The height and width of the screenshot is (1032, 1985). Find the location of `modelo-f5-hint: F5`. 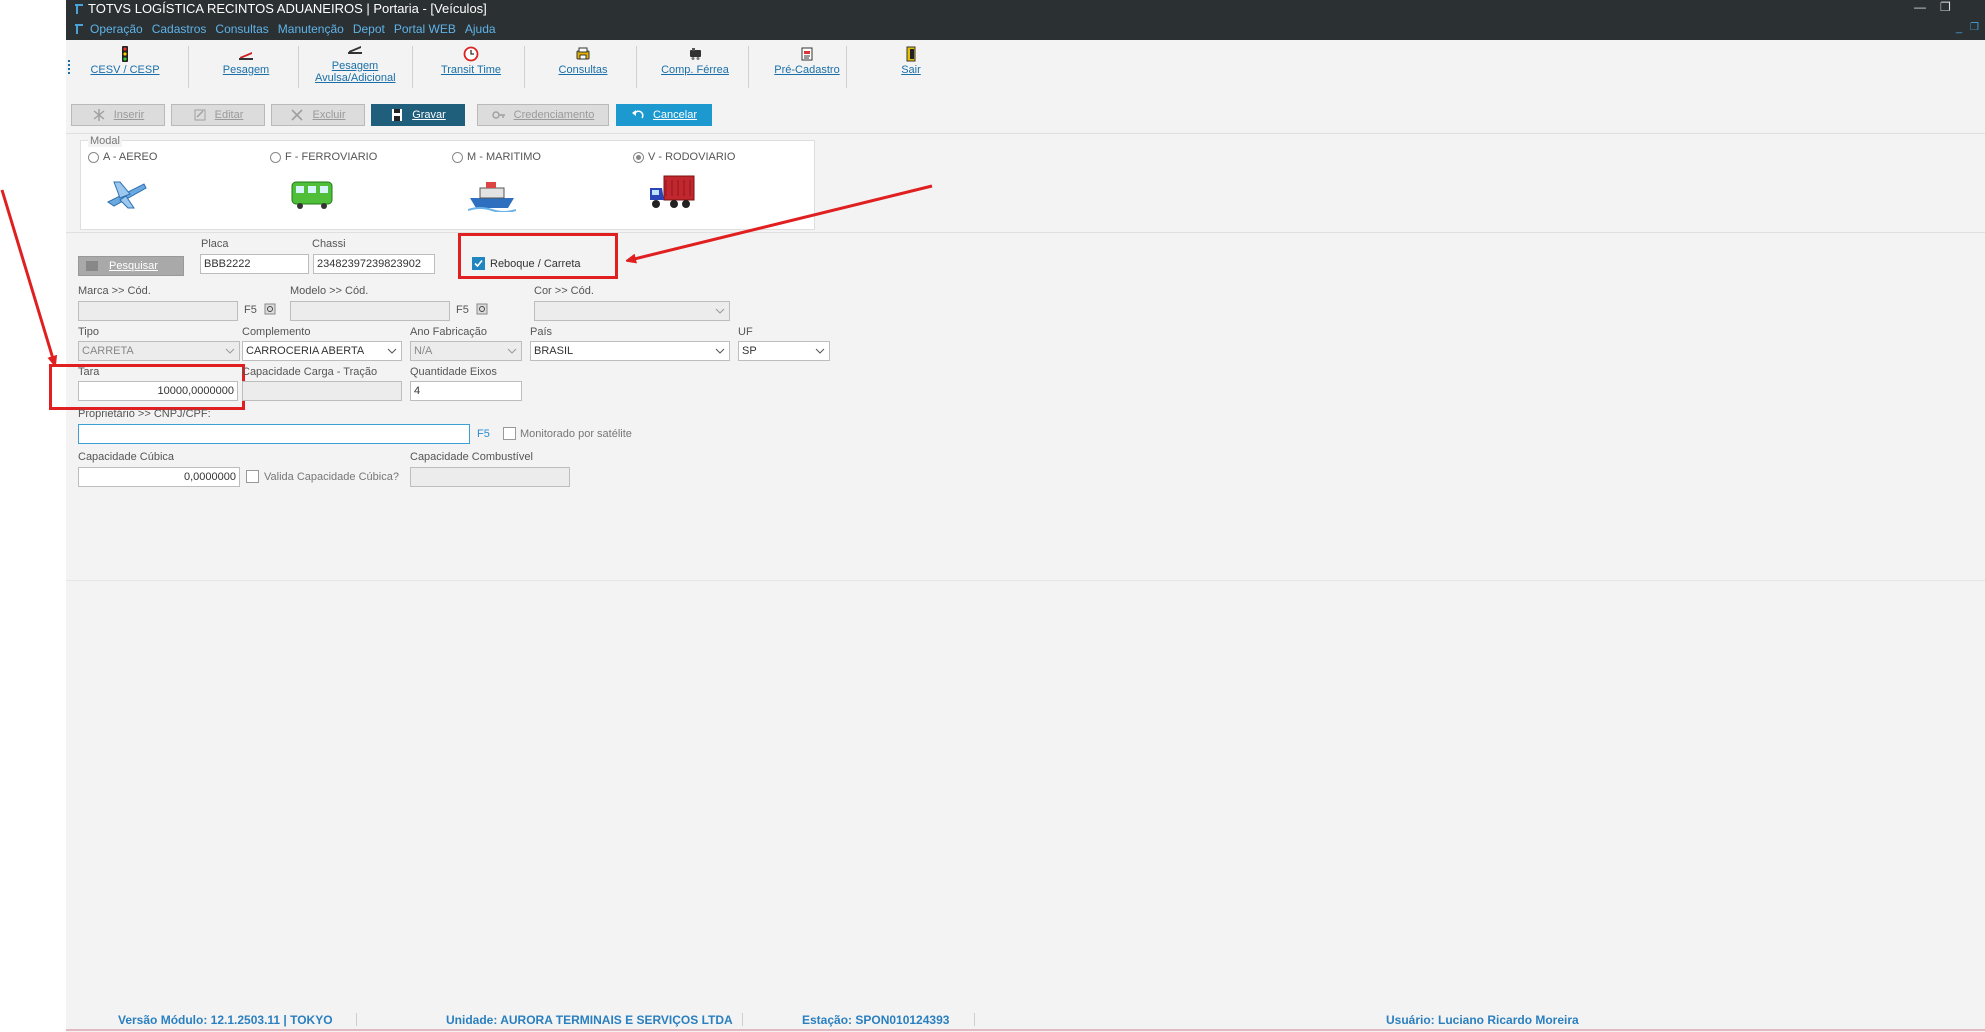

modelo-f5-hint: F5 is located at coordinates (462, 310).